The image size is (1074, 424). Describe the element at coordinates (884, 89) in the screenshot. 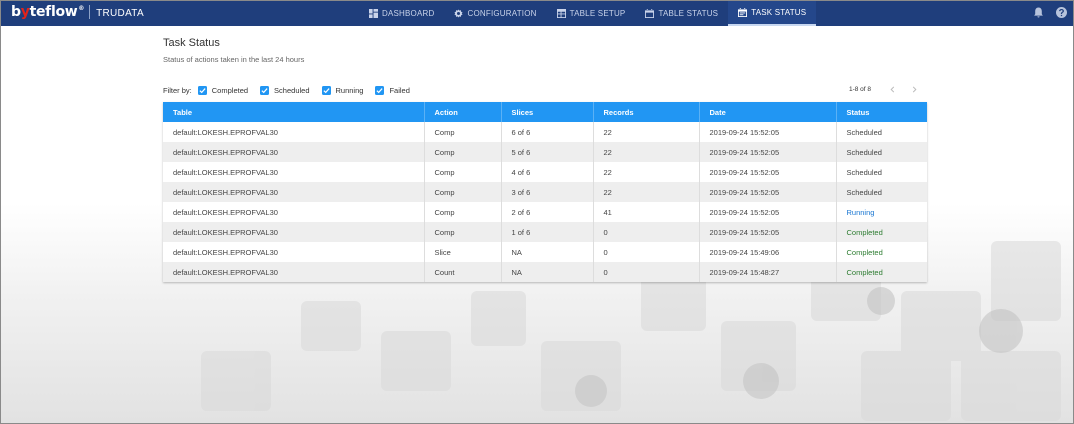

I see `pagination: 1-8 of 8` at that location.